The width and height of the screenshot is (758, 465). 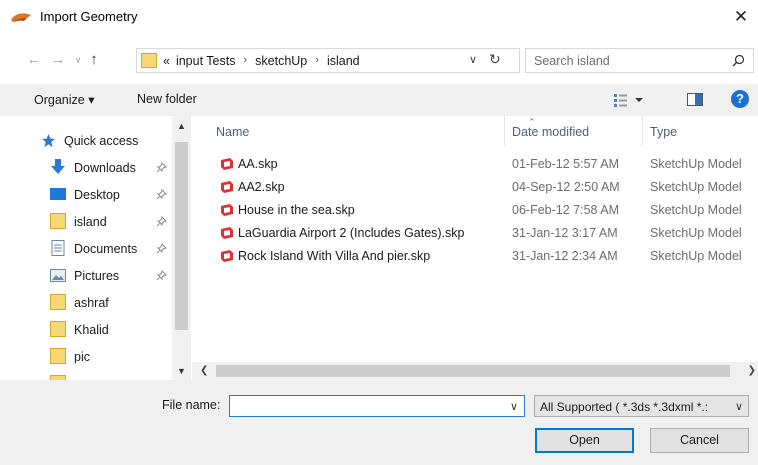 What do you see at coordinates (21, 17) in the screenshot?
I see `sketchup-app-icon` at bounding box center [21, 17].